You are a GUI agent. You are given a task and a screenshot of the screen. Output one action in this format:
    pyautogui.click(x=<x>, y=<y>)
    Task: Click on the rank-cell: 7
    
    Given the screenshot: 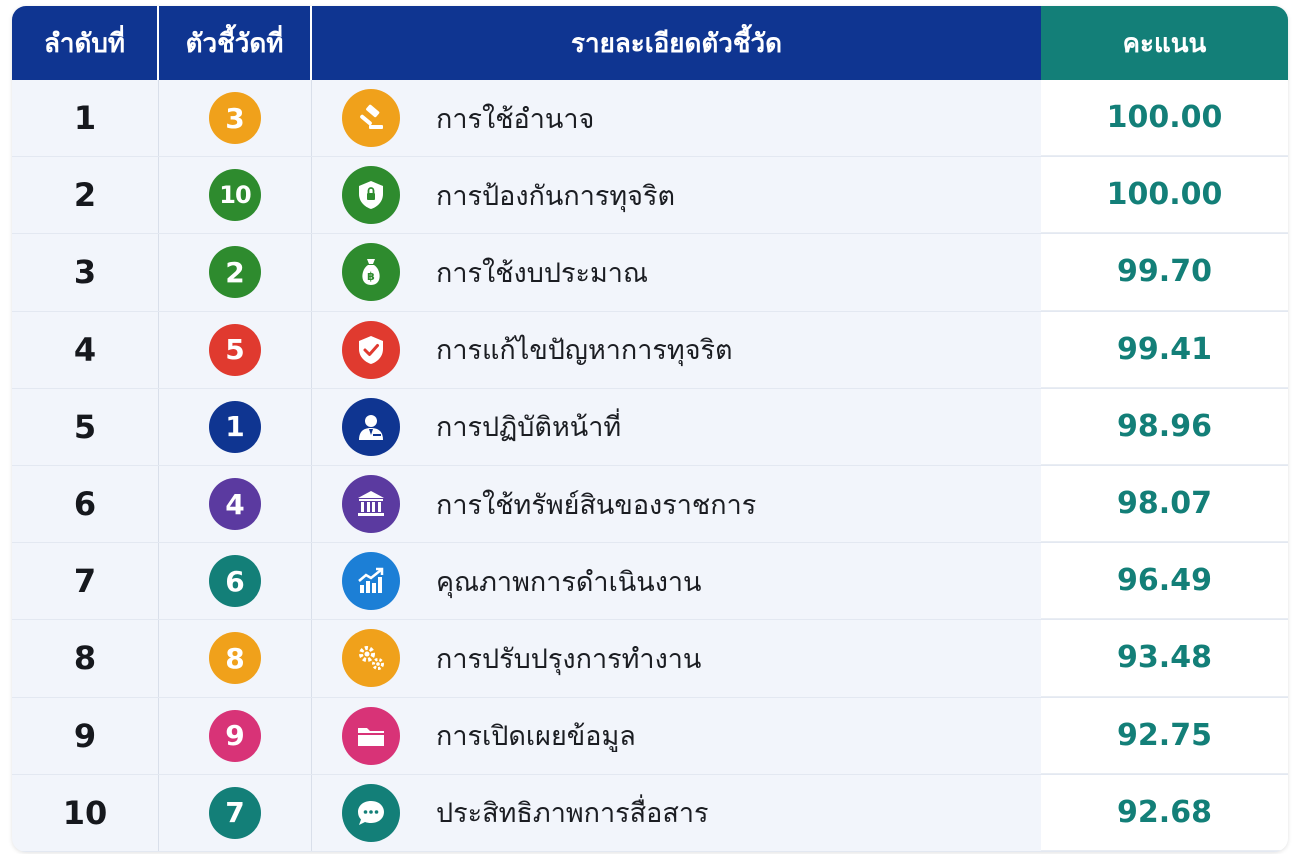 What is the action you would take?
    pyautogui.click(x=85, y=581)
    